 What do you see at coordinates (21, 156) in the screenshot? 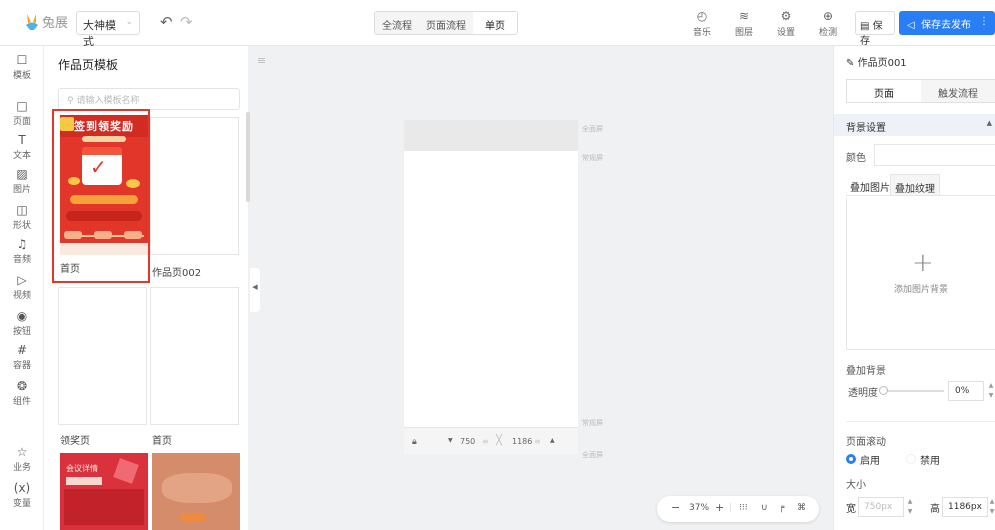
I see `sidebar-item-label: 文本` at bounding box center [21, 156].